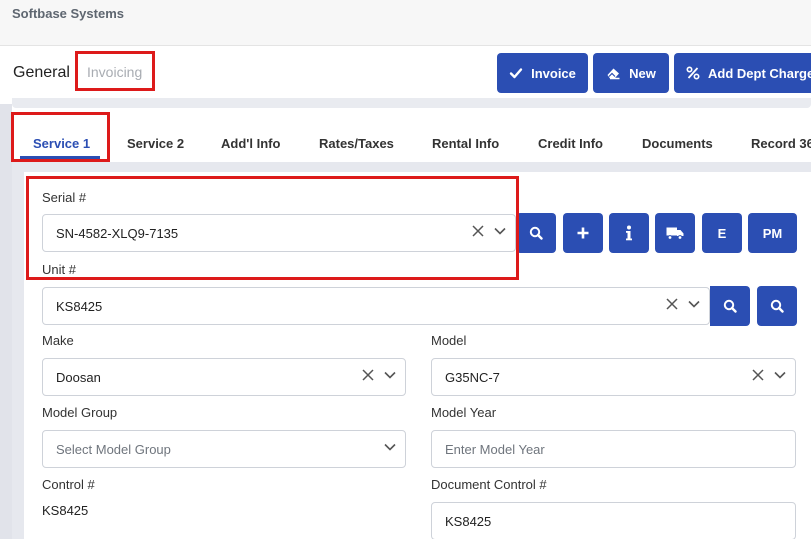 This screenshot has width=811, height=539. I want to click on invoice-button: Invoice, so click(542, 73).